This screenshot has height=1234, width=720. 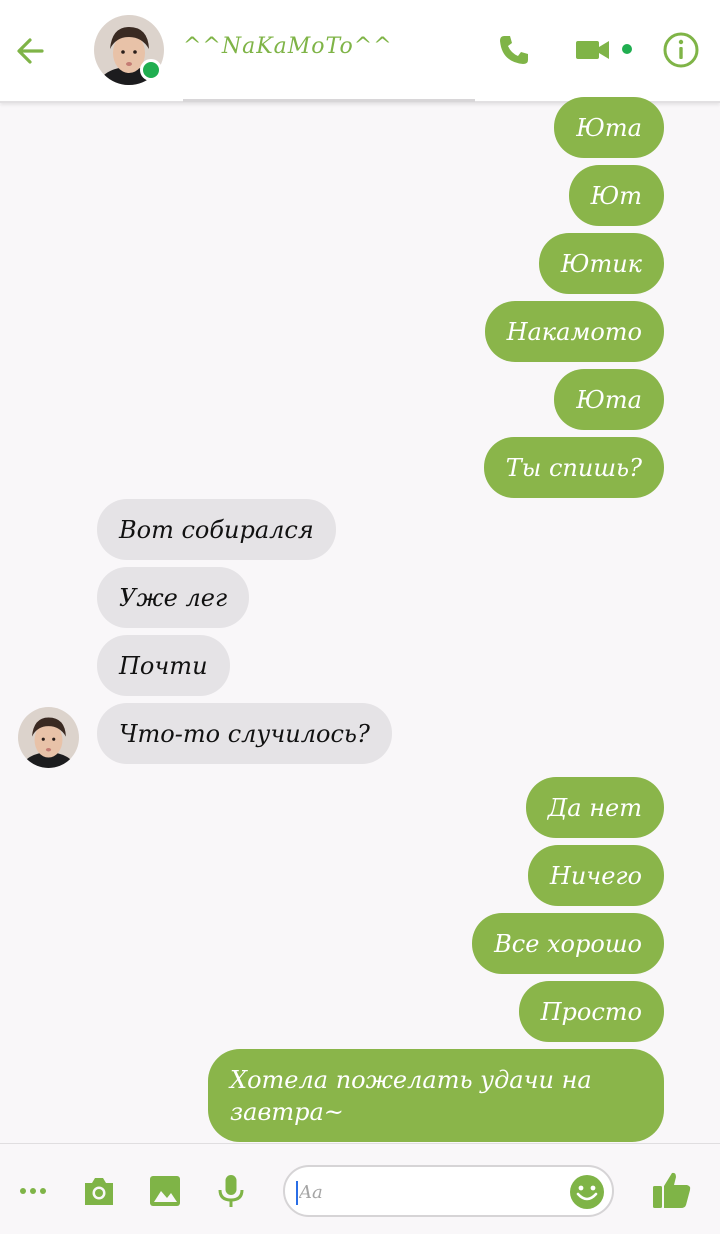 What do you see at coordinates (165, 1191) in the screenshot?
I see `image-icon` at bounding box center [165, 1191].